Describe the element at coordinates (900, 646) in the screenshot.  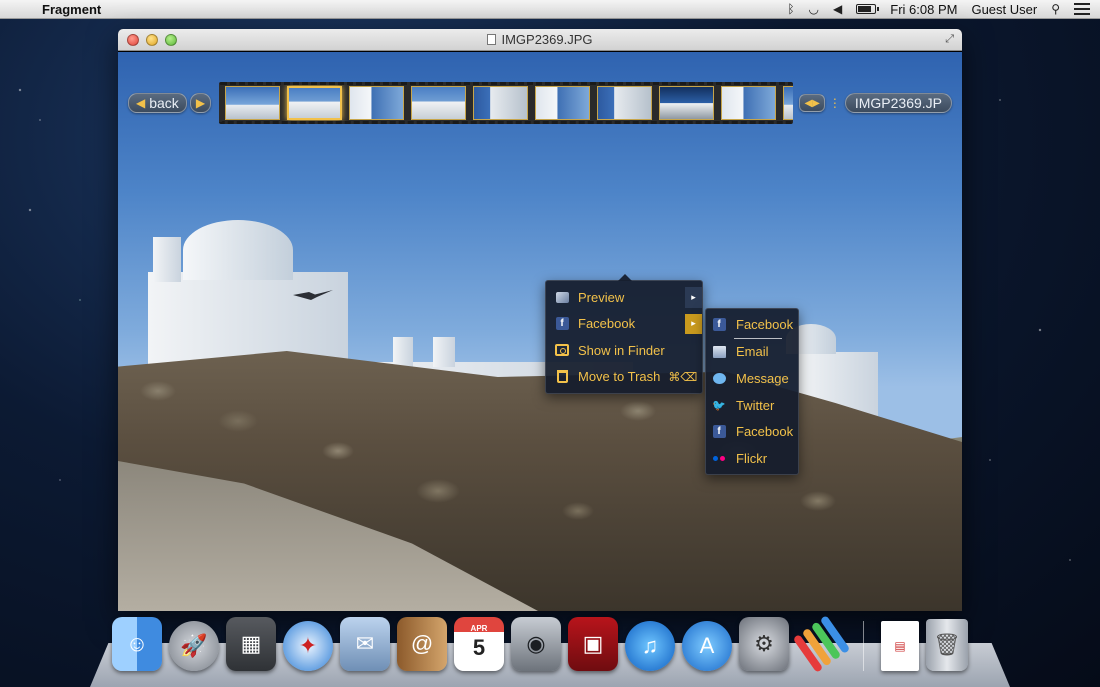
I see `document-icon: ▤` at that location.